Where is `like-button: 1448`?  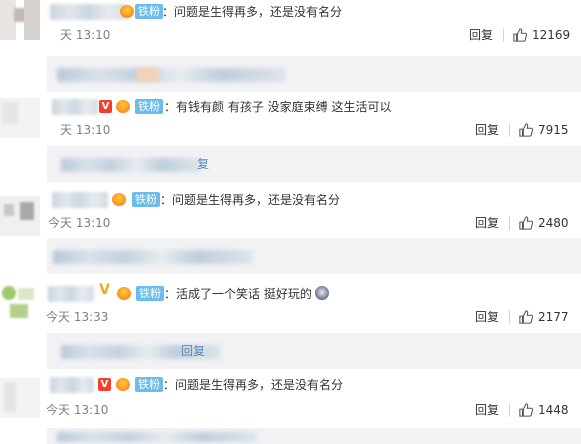 like-button: 1448 is located at coordinates (544, 410).